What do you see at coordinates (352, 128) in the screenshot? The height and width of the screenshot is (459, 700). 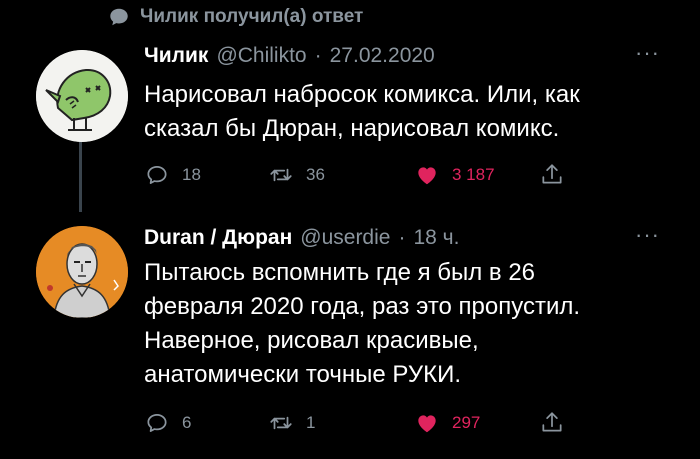 I see `tweet-text-line: сказал бы Дюран, нарисовал комикс.` at bounding box center [352, 128].